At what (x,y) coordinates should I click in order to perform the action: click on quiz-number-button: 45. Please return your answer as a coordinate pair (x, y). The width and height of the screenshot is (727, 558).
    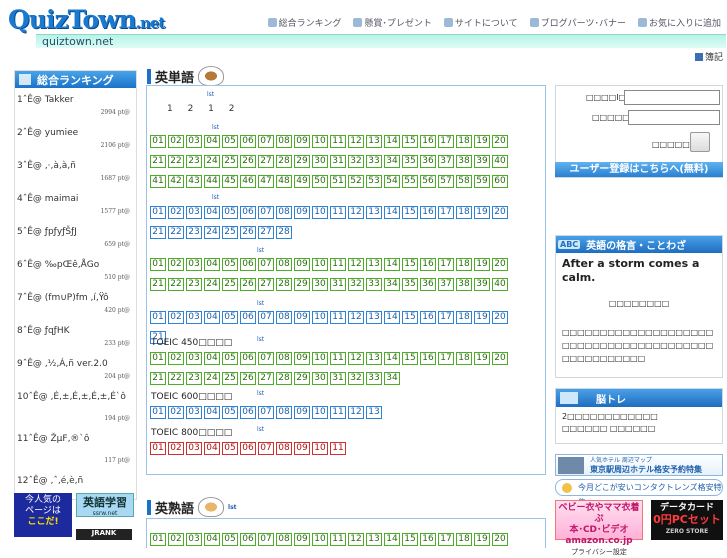
    Looking at the image, I should click on (230, 181).